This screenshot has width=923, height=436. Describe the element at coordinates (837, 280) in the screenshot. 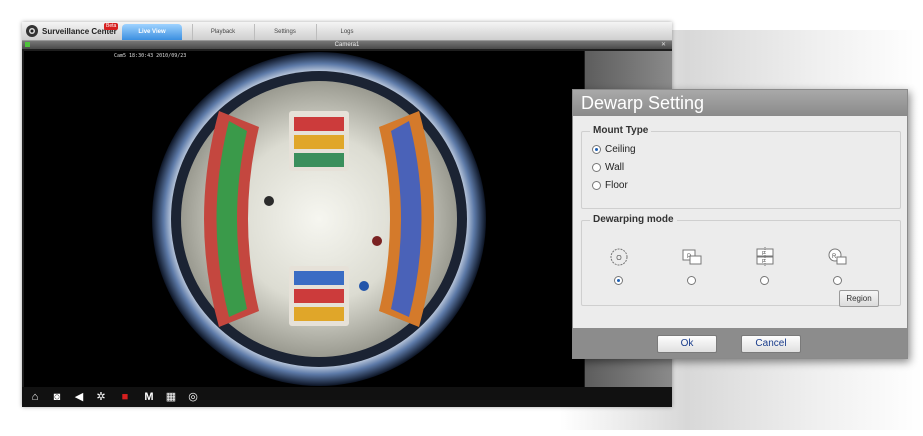

I see `mode-radio-region` at that location.